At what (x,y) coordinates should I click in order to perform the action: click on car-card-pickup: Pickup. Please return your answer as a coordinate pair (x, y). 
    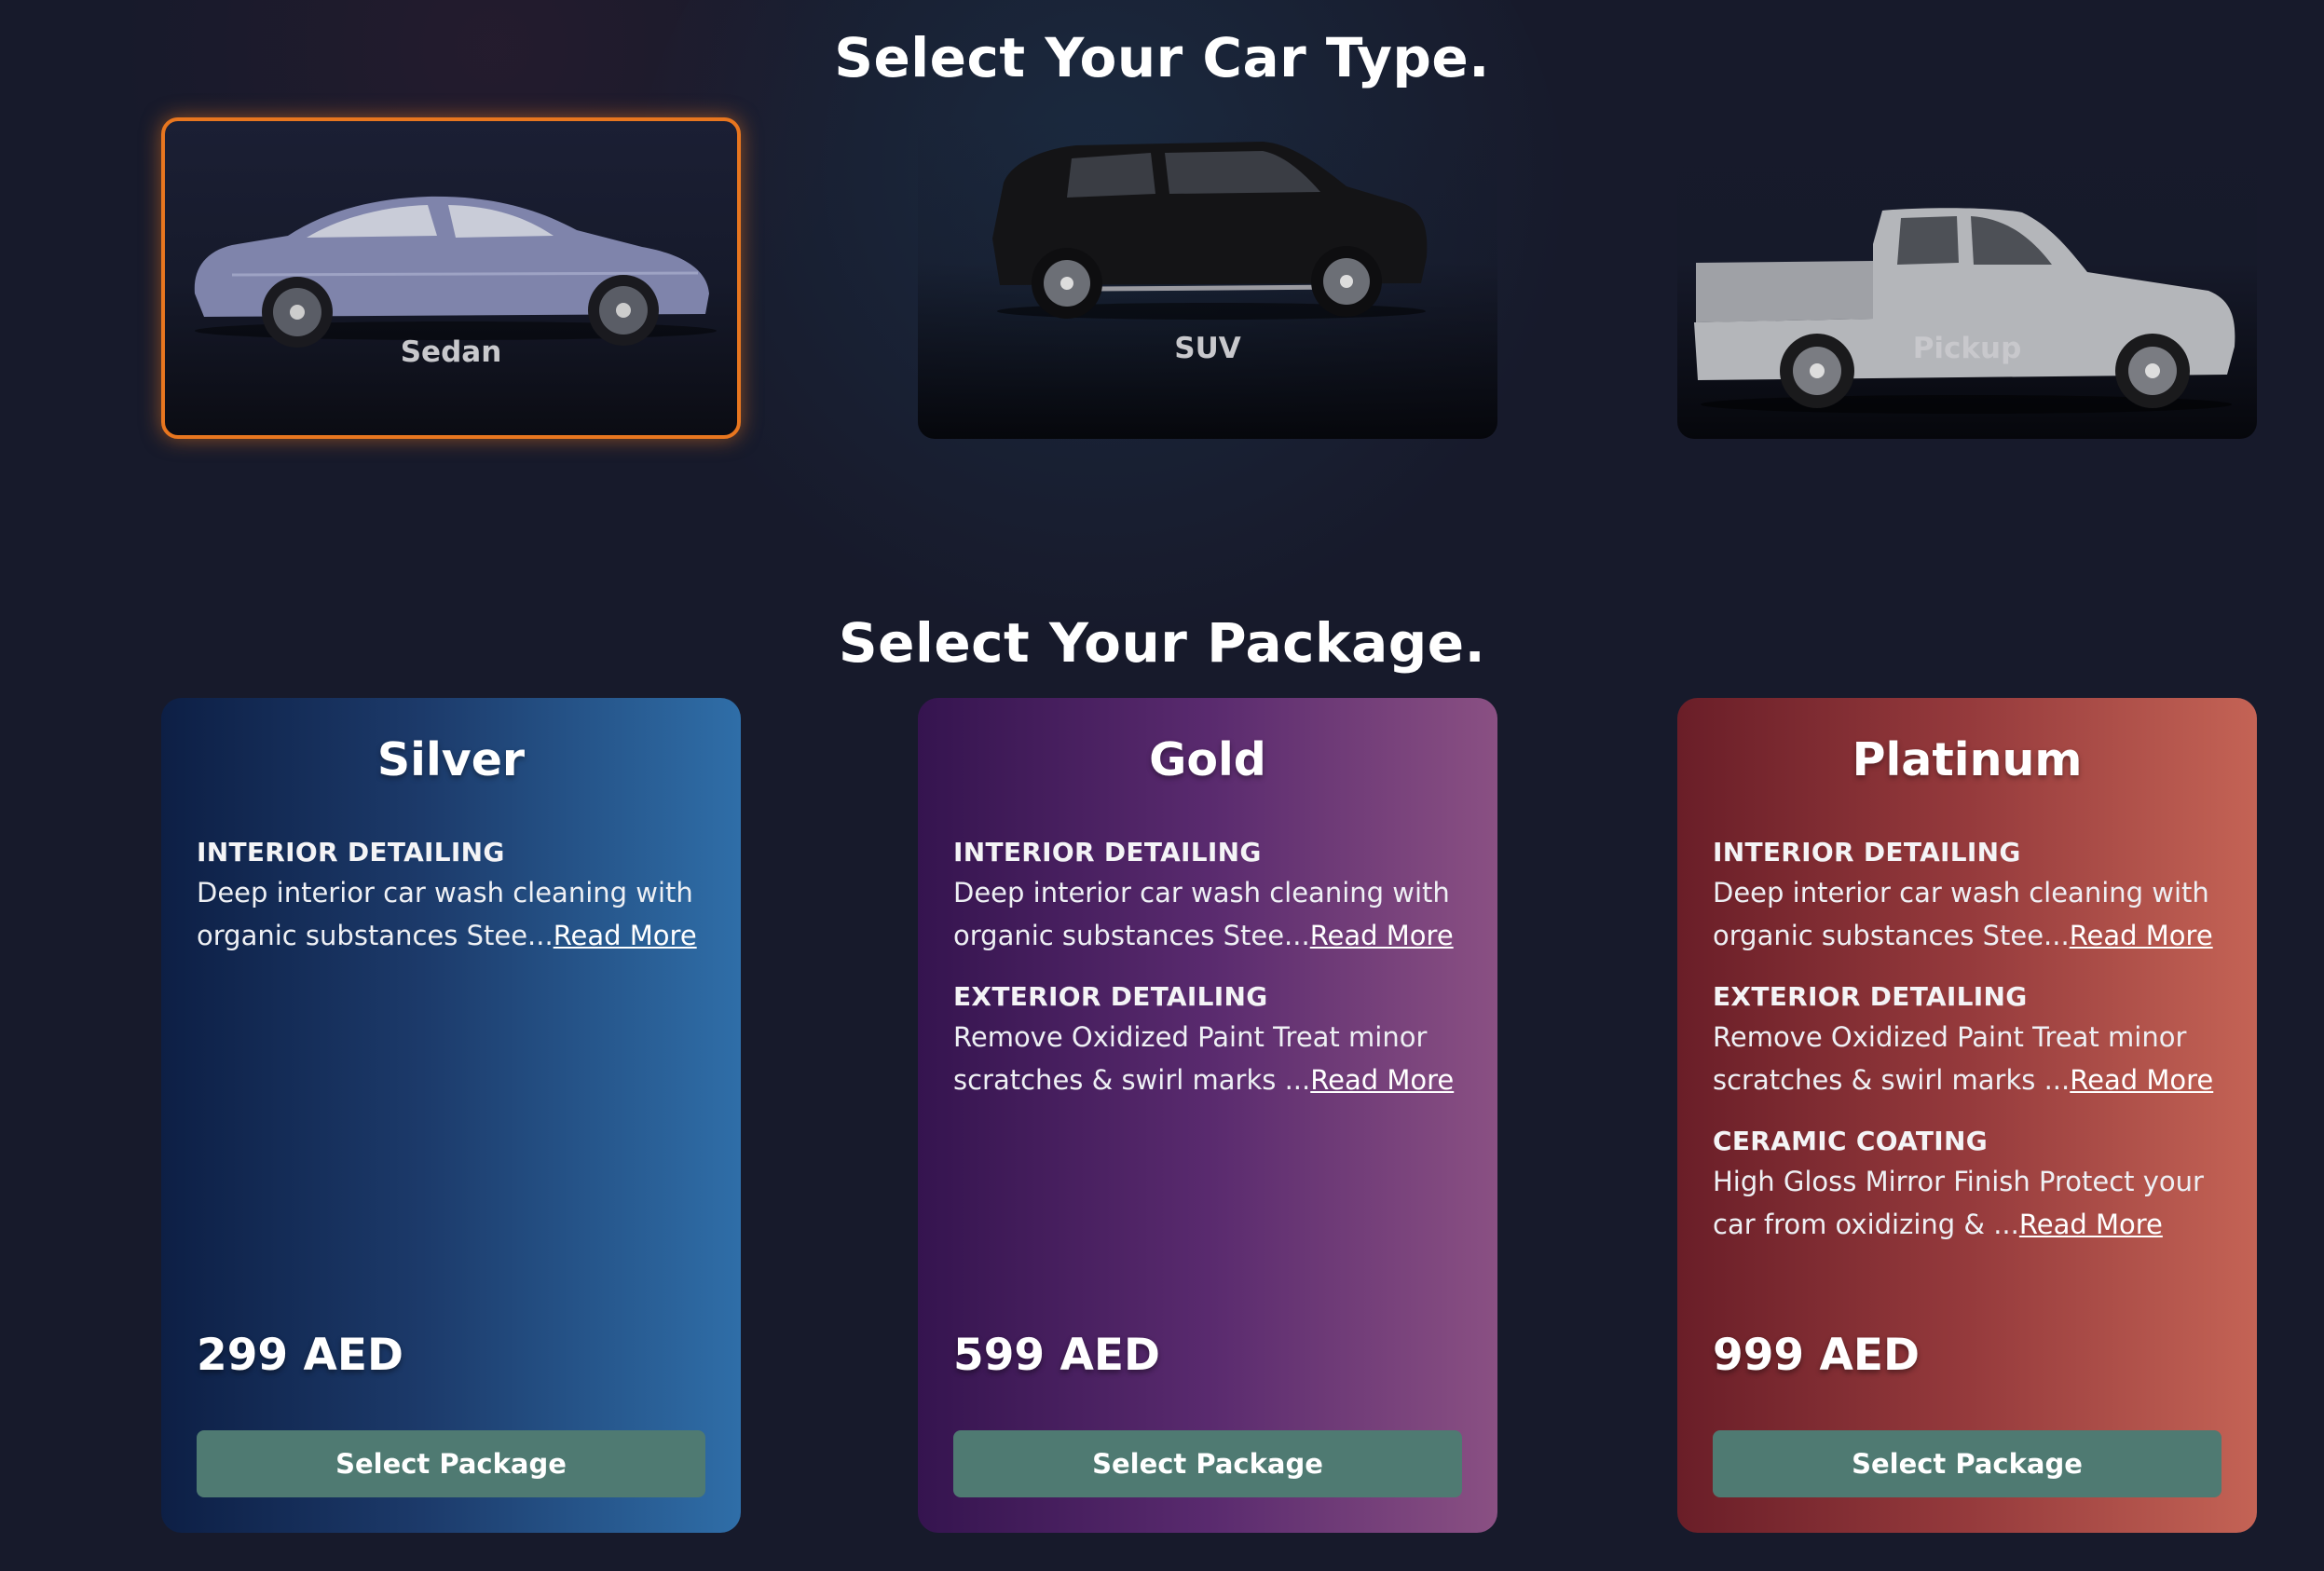
    Looking at the image, I should click on (1967, 278).